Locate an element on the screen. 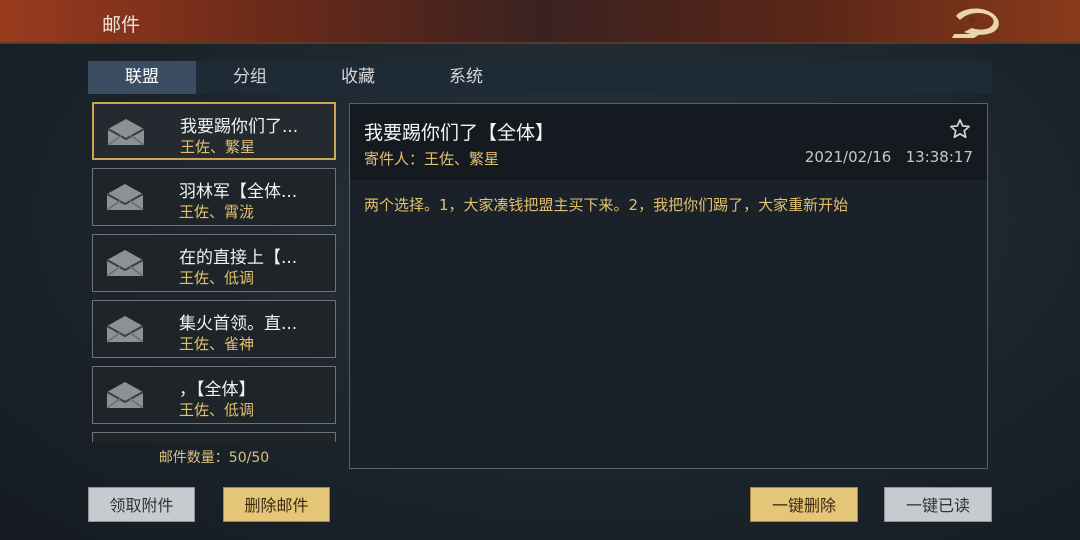  tab-favorites: 收藏 is located at coordinates (358, 77).